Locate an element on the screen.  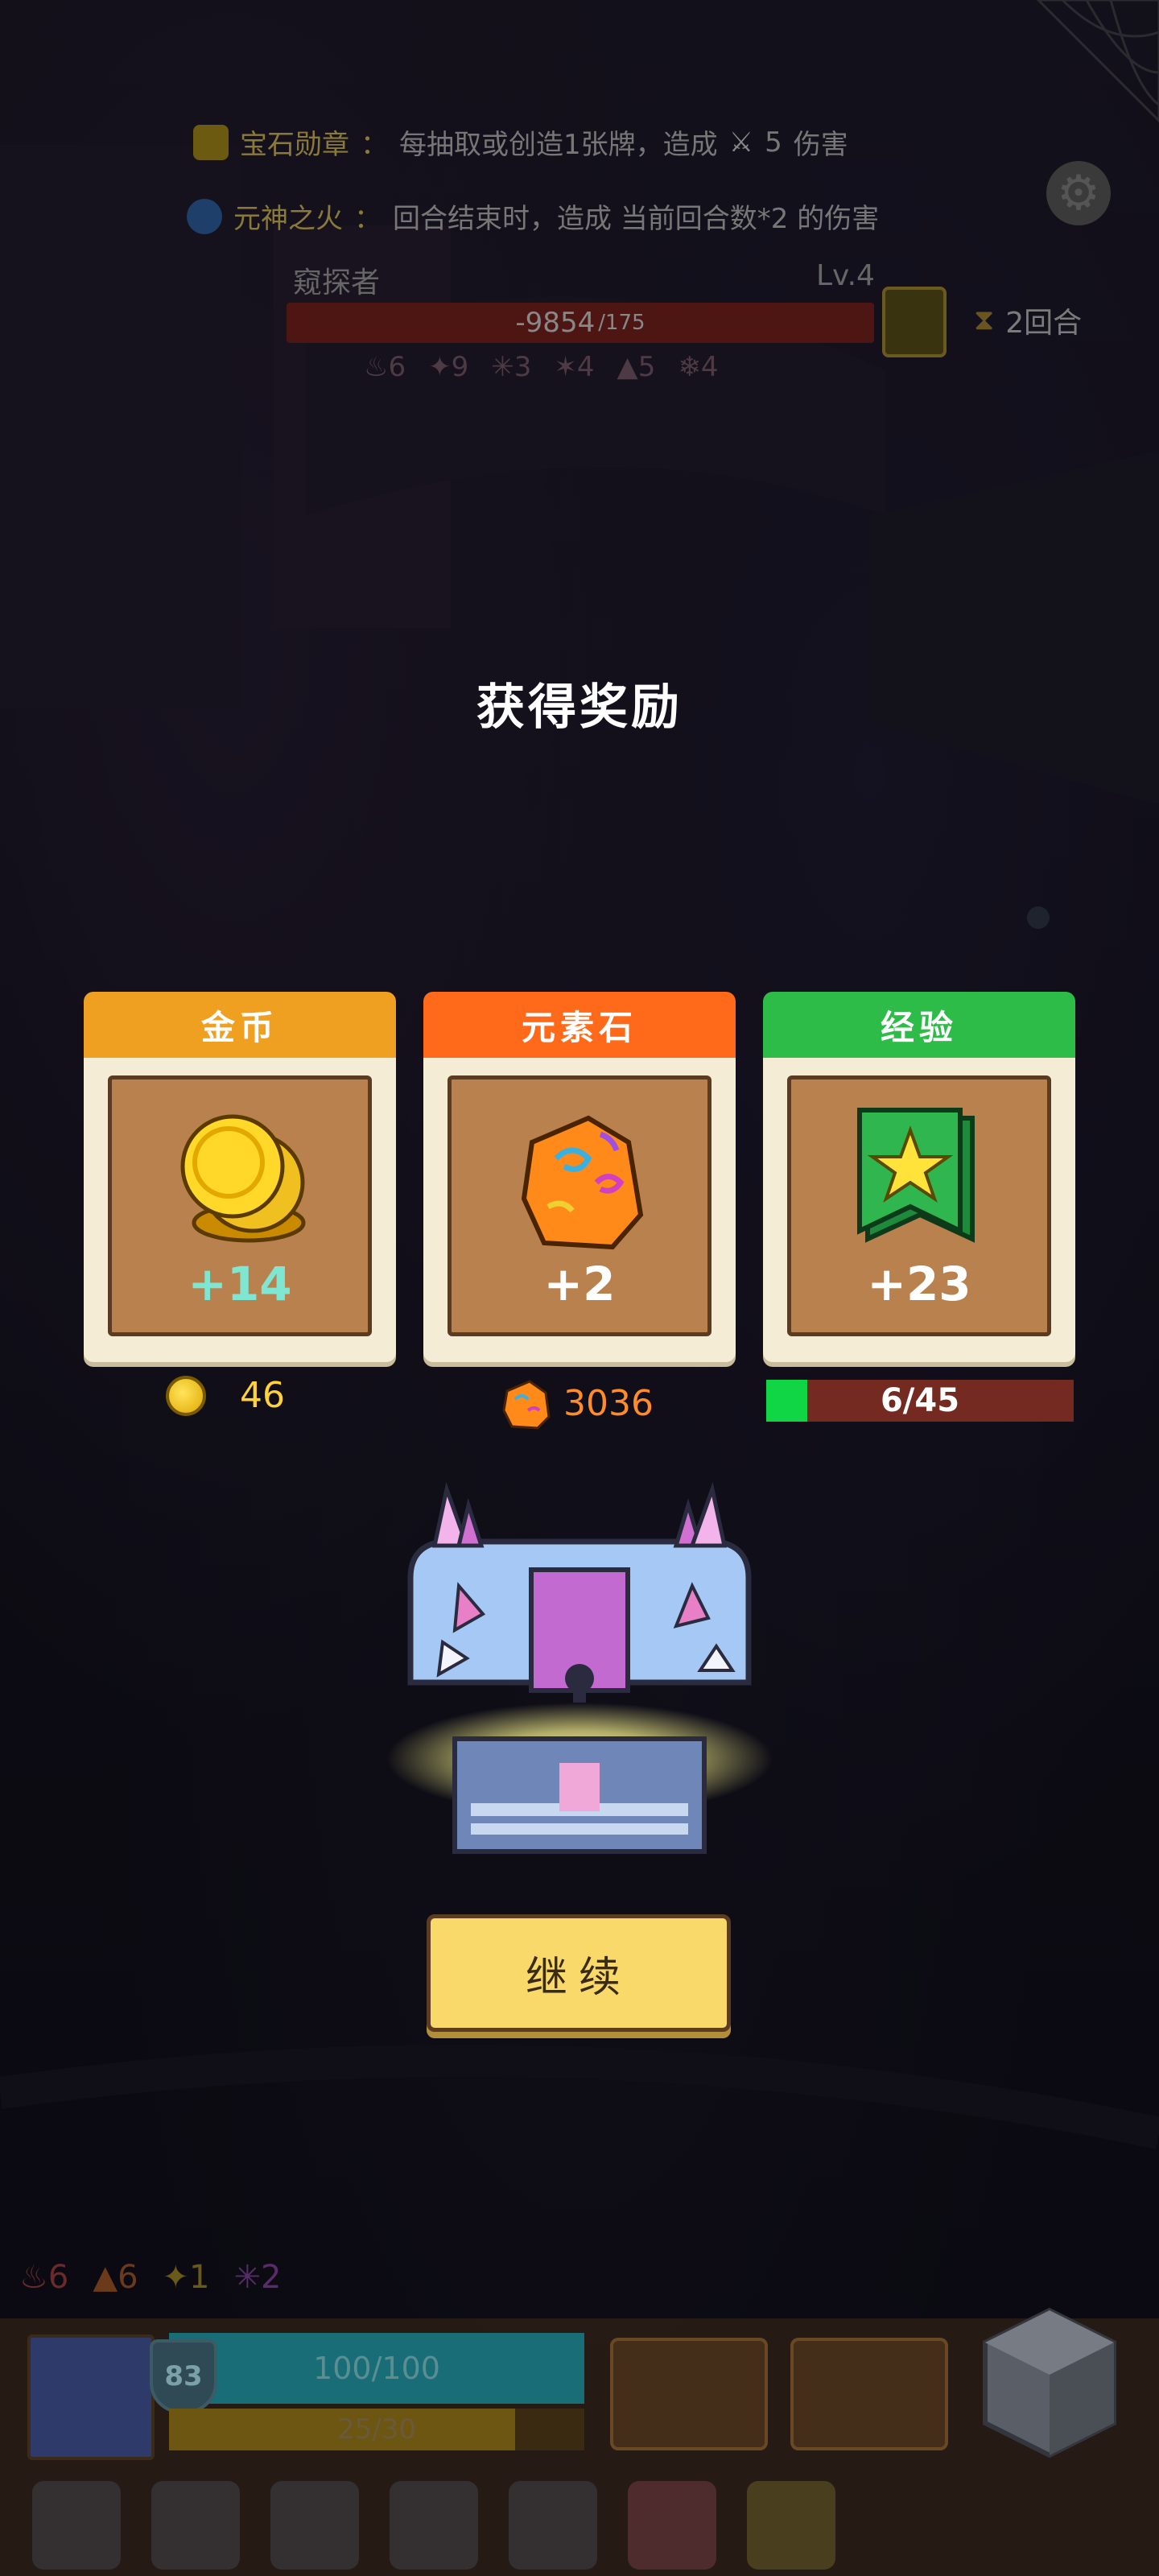
buff-spirit-fire-sep: ： is located at coordinates (368, 219).